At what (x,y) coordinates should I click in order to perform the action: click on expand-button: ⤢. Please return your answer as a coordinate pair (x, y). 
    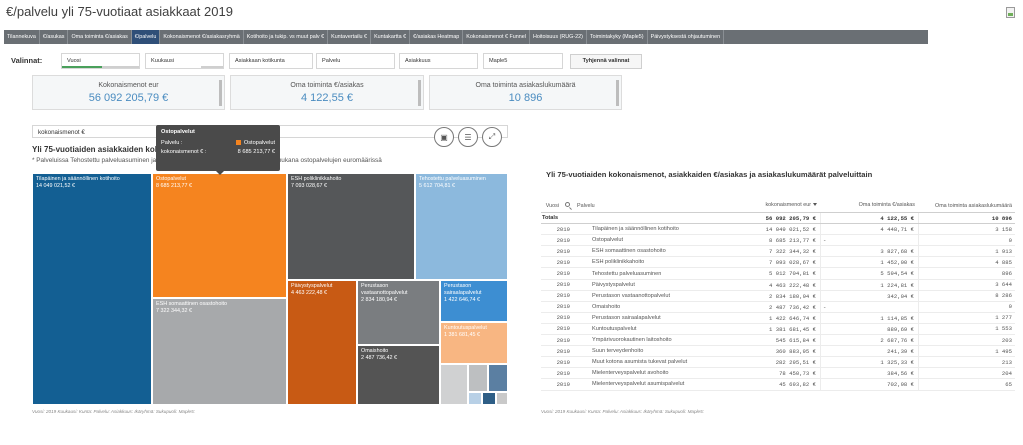
    Looking at the image, I should click on (492, 137).